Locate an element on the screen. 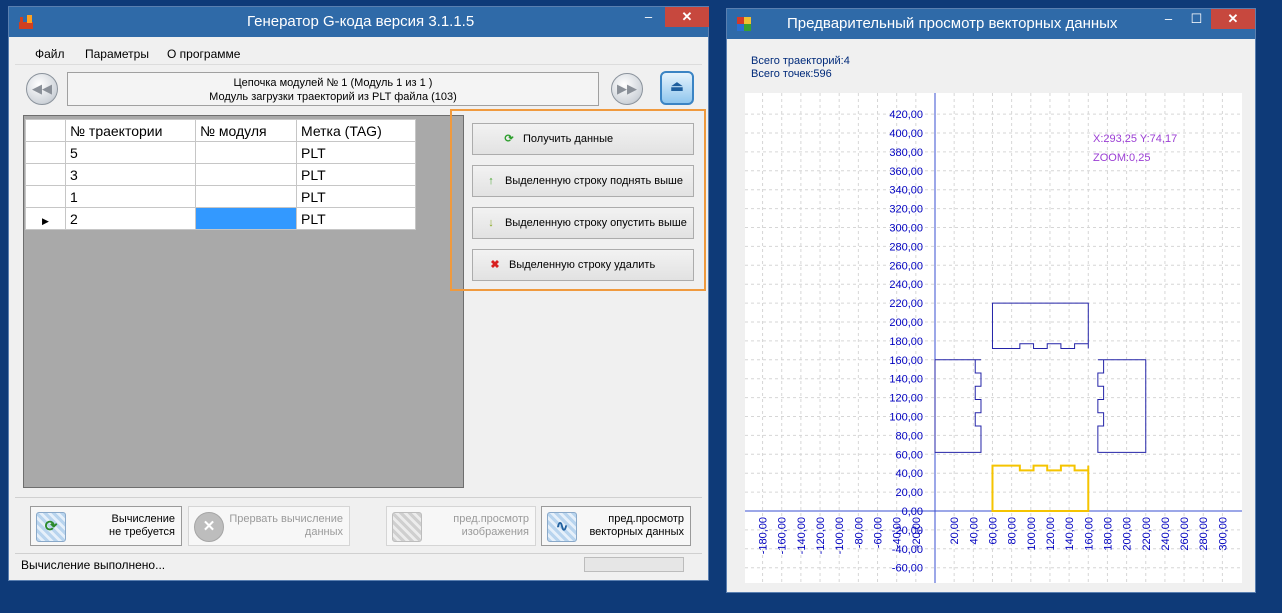 Image resolution: width=1282 pixels, height=613 pixels. delete-row-label: Выделенную строку удалить is located at coordinates (582, 265).